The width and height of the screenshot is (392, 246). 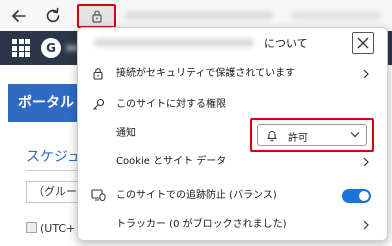 I want to click on timezone-text: (UTC+, so click(x=58, y=228).